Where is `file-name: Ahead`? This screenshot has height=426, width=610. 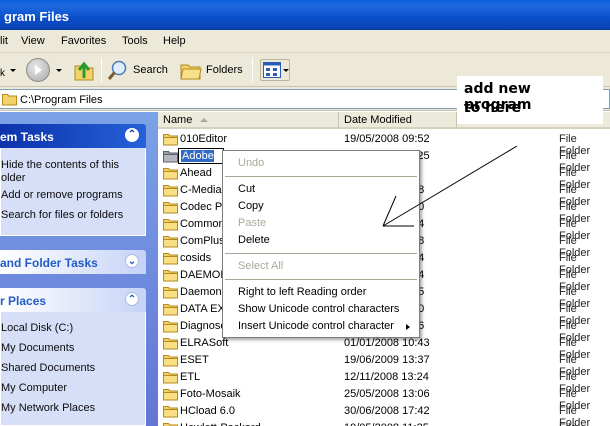 file-name: Ahead is located at coordinates (196, 173).